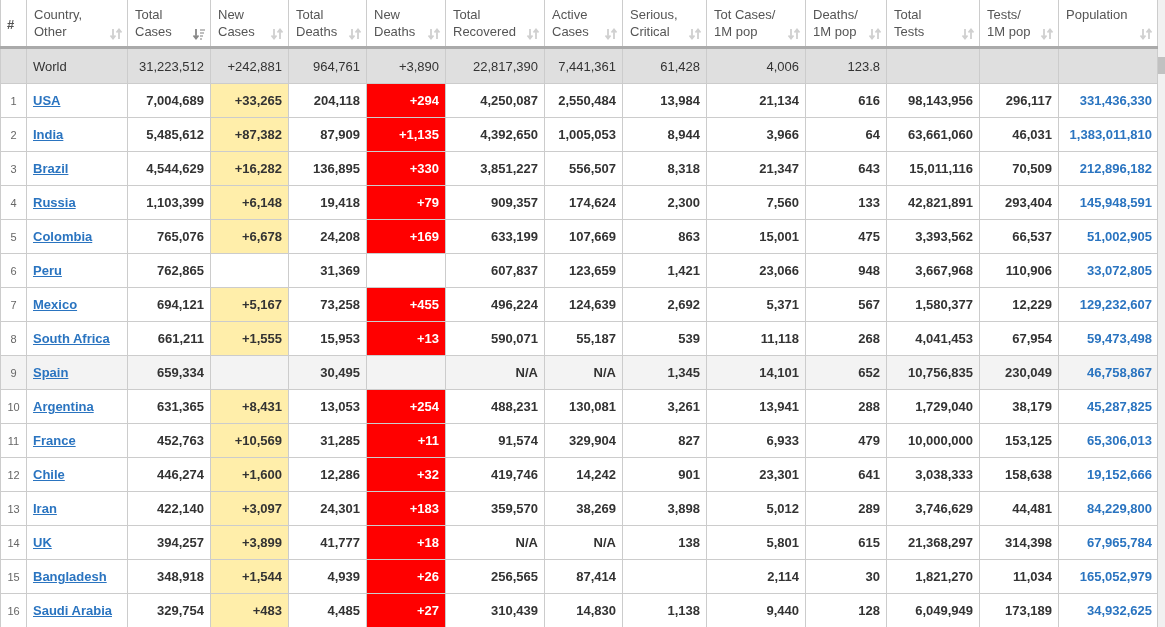 The width and height of the screenshot is (1165, 627). Describe the element at coordinates (180, 236) in the screenshot. I see `table-cell: 765,076` at that location.